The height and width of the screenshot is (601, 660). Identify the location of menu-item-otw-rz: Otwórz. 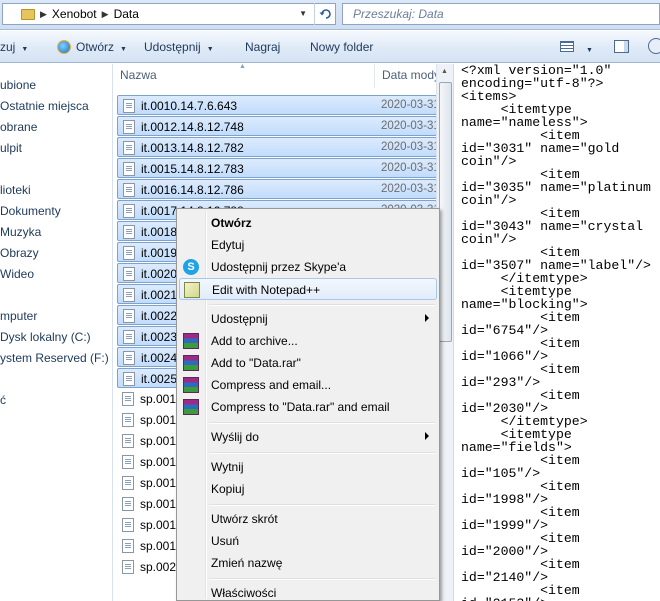
(308, 223).